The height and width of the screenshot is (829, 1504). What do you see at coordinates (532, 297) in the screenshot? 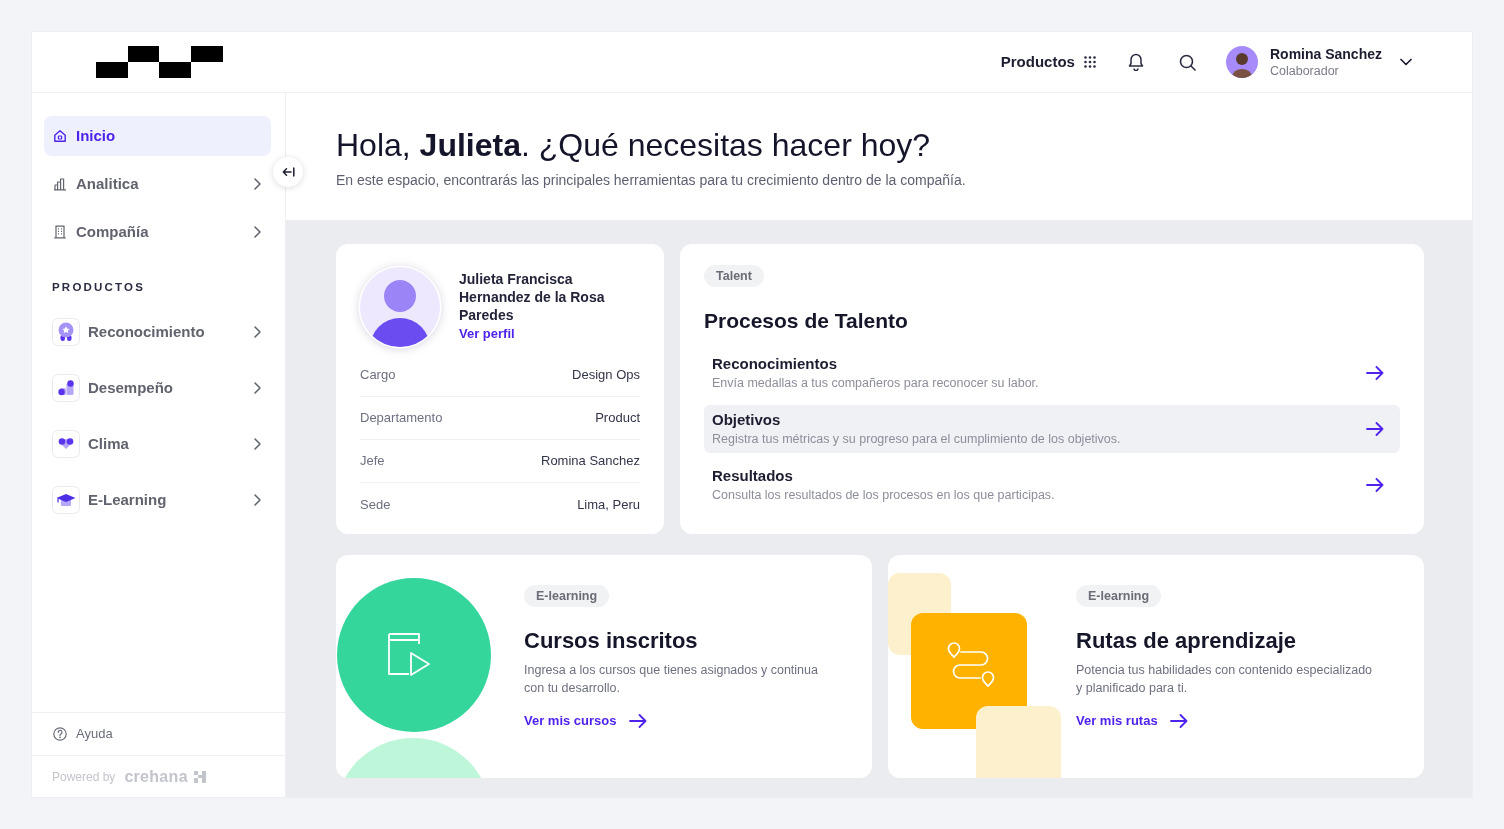
I see `profile-name: Julieta Francisca Hernandez de la Rosa Paredes` at bounding box center [532, 297].